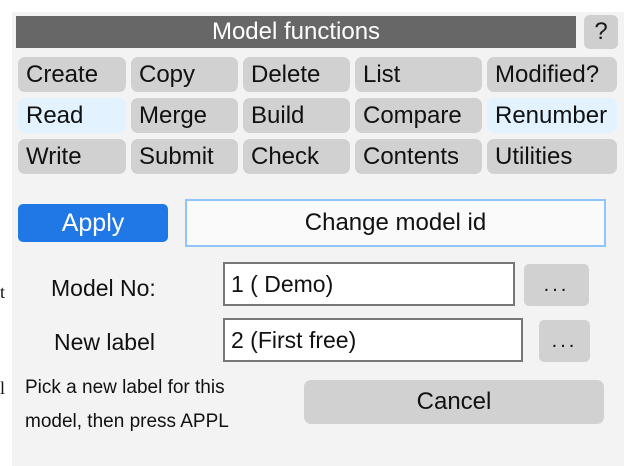 Image resolution: width=624 pixels, height=466 pixels. I want to click on merge-button: Merge, so click(184, 115).